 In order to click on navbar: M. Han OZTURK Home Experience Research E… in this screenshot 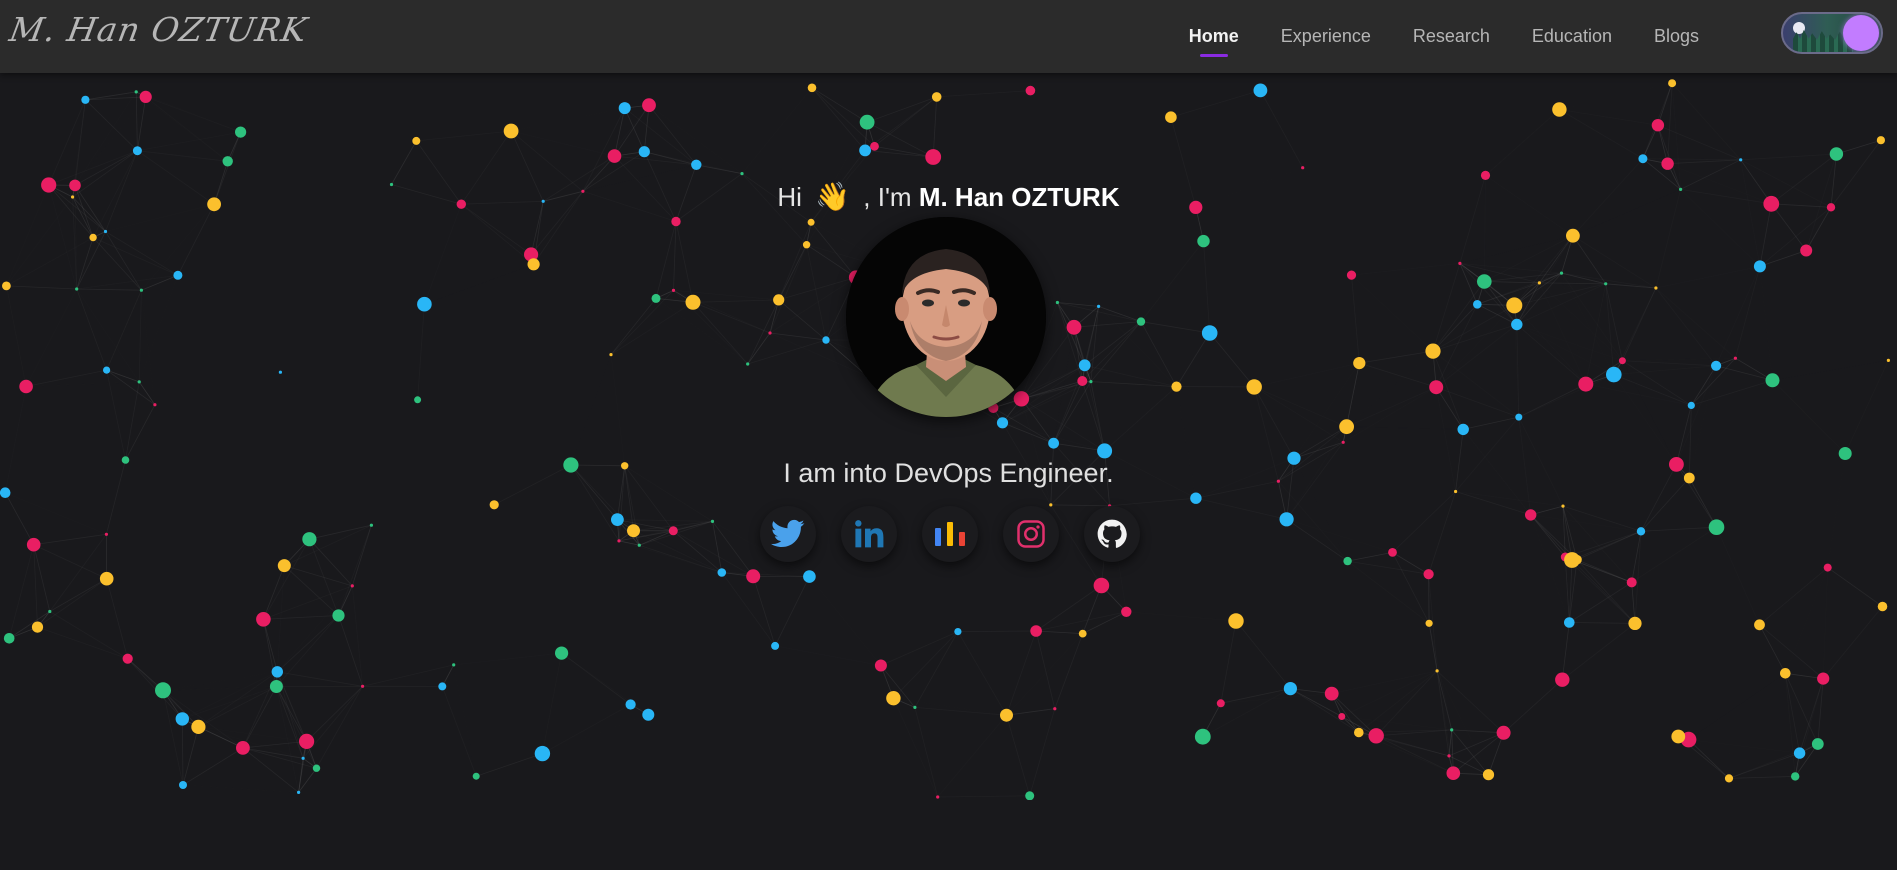, I will do `click(948, 36)`.